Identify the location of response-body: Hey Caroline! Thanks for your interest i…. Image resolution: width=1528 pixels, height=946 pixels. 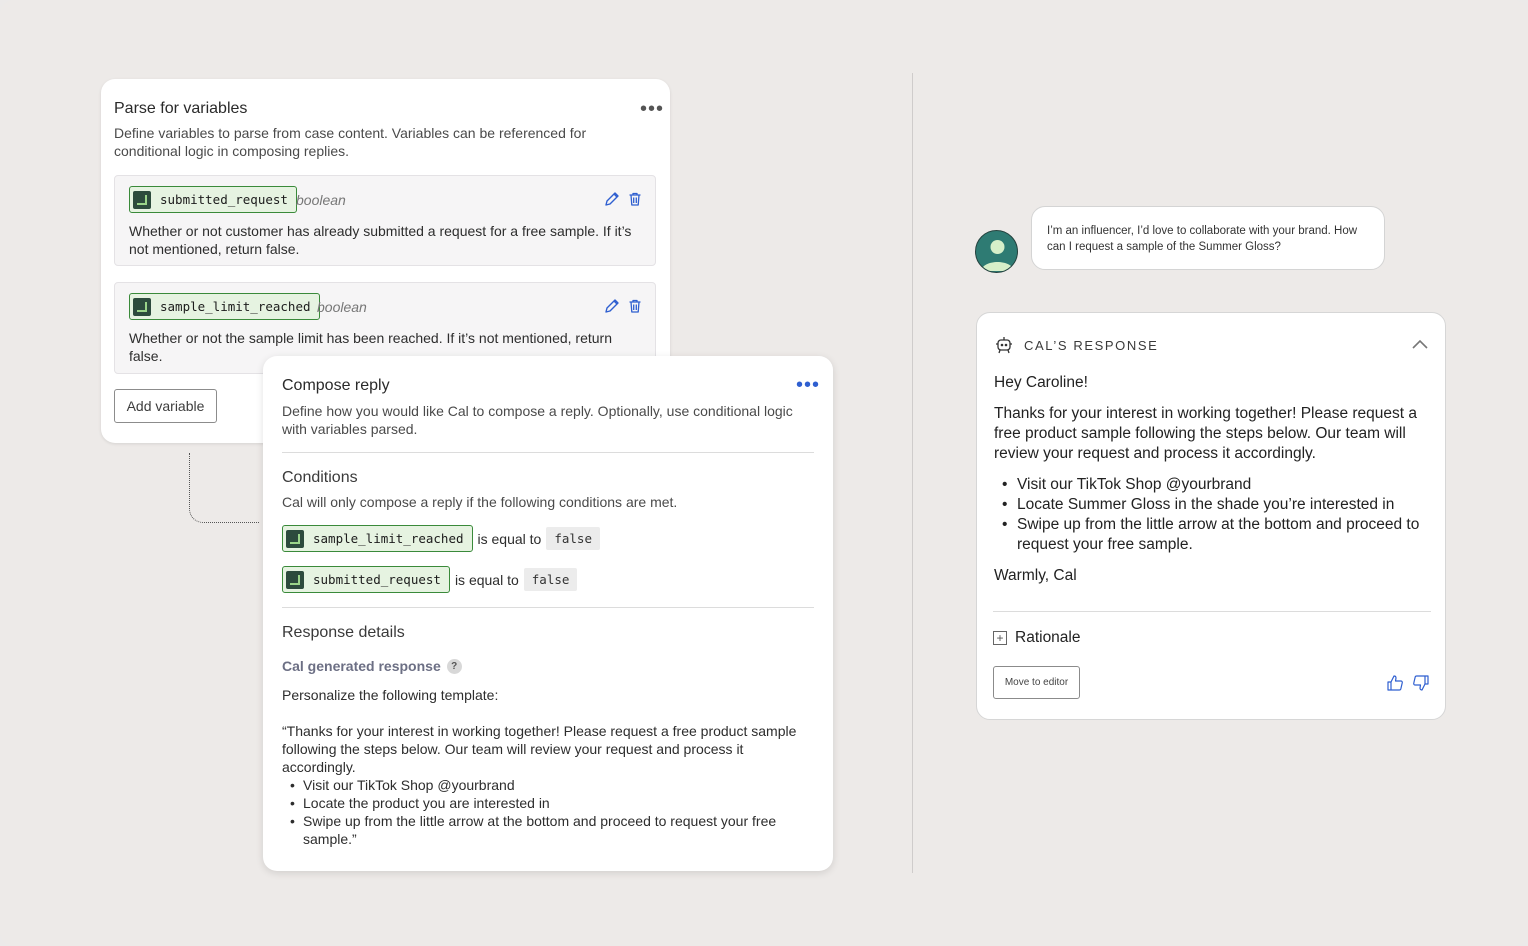
(1214, 485).